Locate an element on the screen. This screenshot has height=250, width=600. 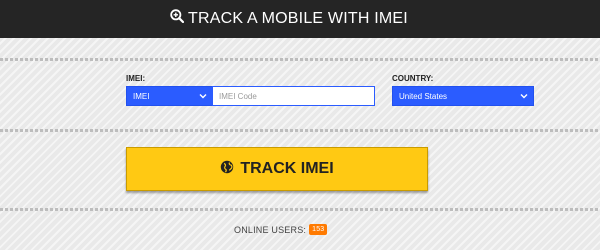
imei-type-select: IMEI is located at coordinates (169, 96).